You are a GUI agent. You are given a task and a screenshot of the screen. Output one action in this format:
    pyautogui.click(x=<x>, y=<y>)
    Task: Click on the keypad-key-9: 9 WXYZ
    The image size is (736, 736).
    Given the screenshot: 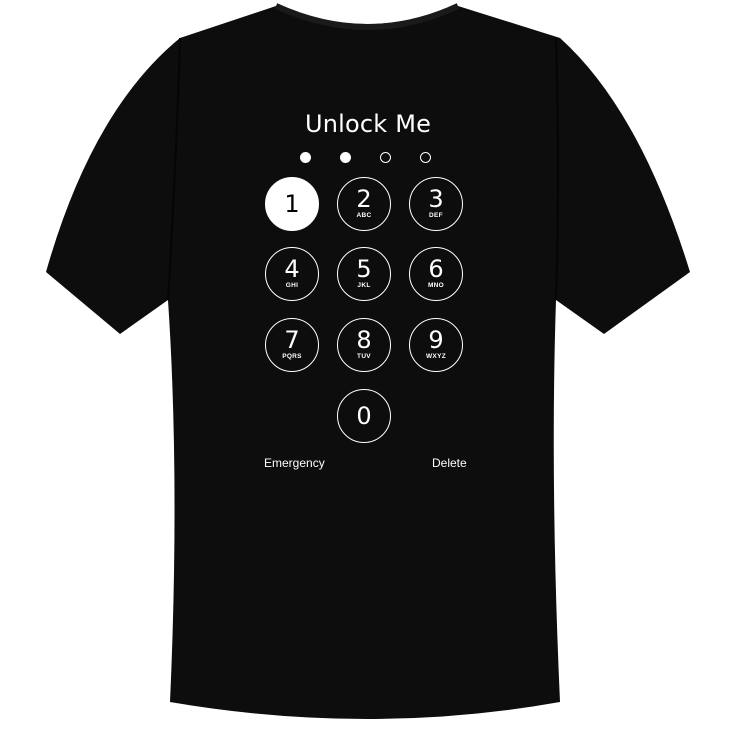 What is the action you would take?
    pyautogui.click(x=436, y=345)
    